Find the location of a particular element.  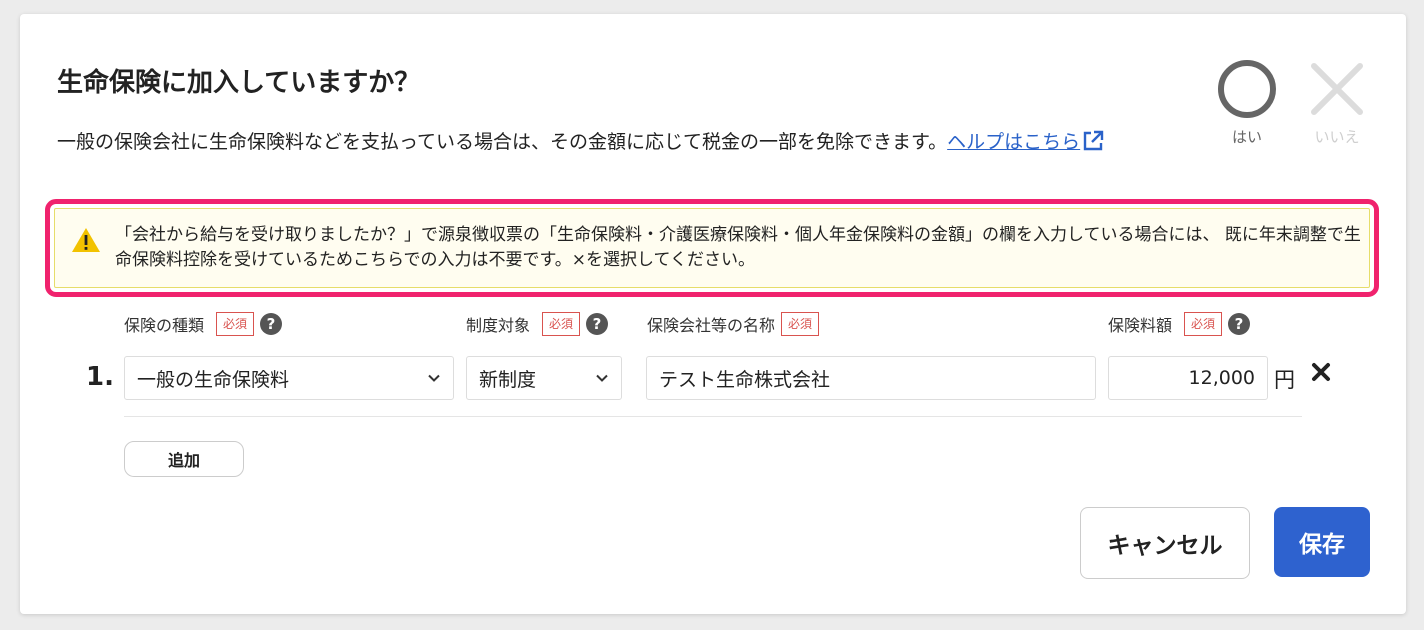

warning-icon is located at coordinates (86, 242).